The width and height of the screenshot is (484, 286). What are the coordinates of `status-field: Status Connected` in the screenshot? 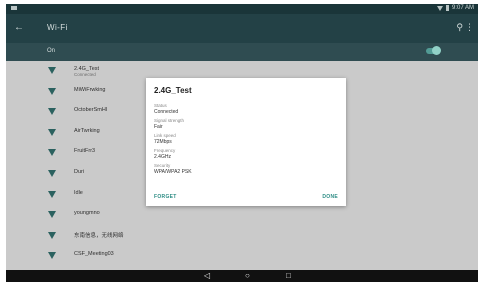 It's located at (166, 109).